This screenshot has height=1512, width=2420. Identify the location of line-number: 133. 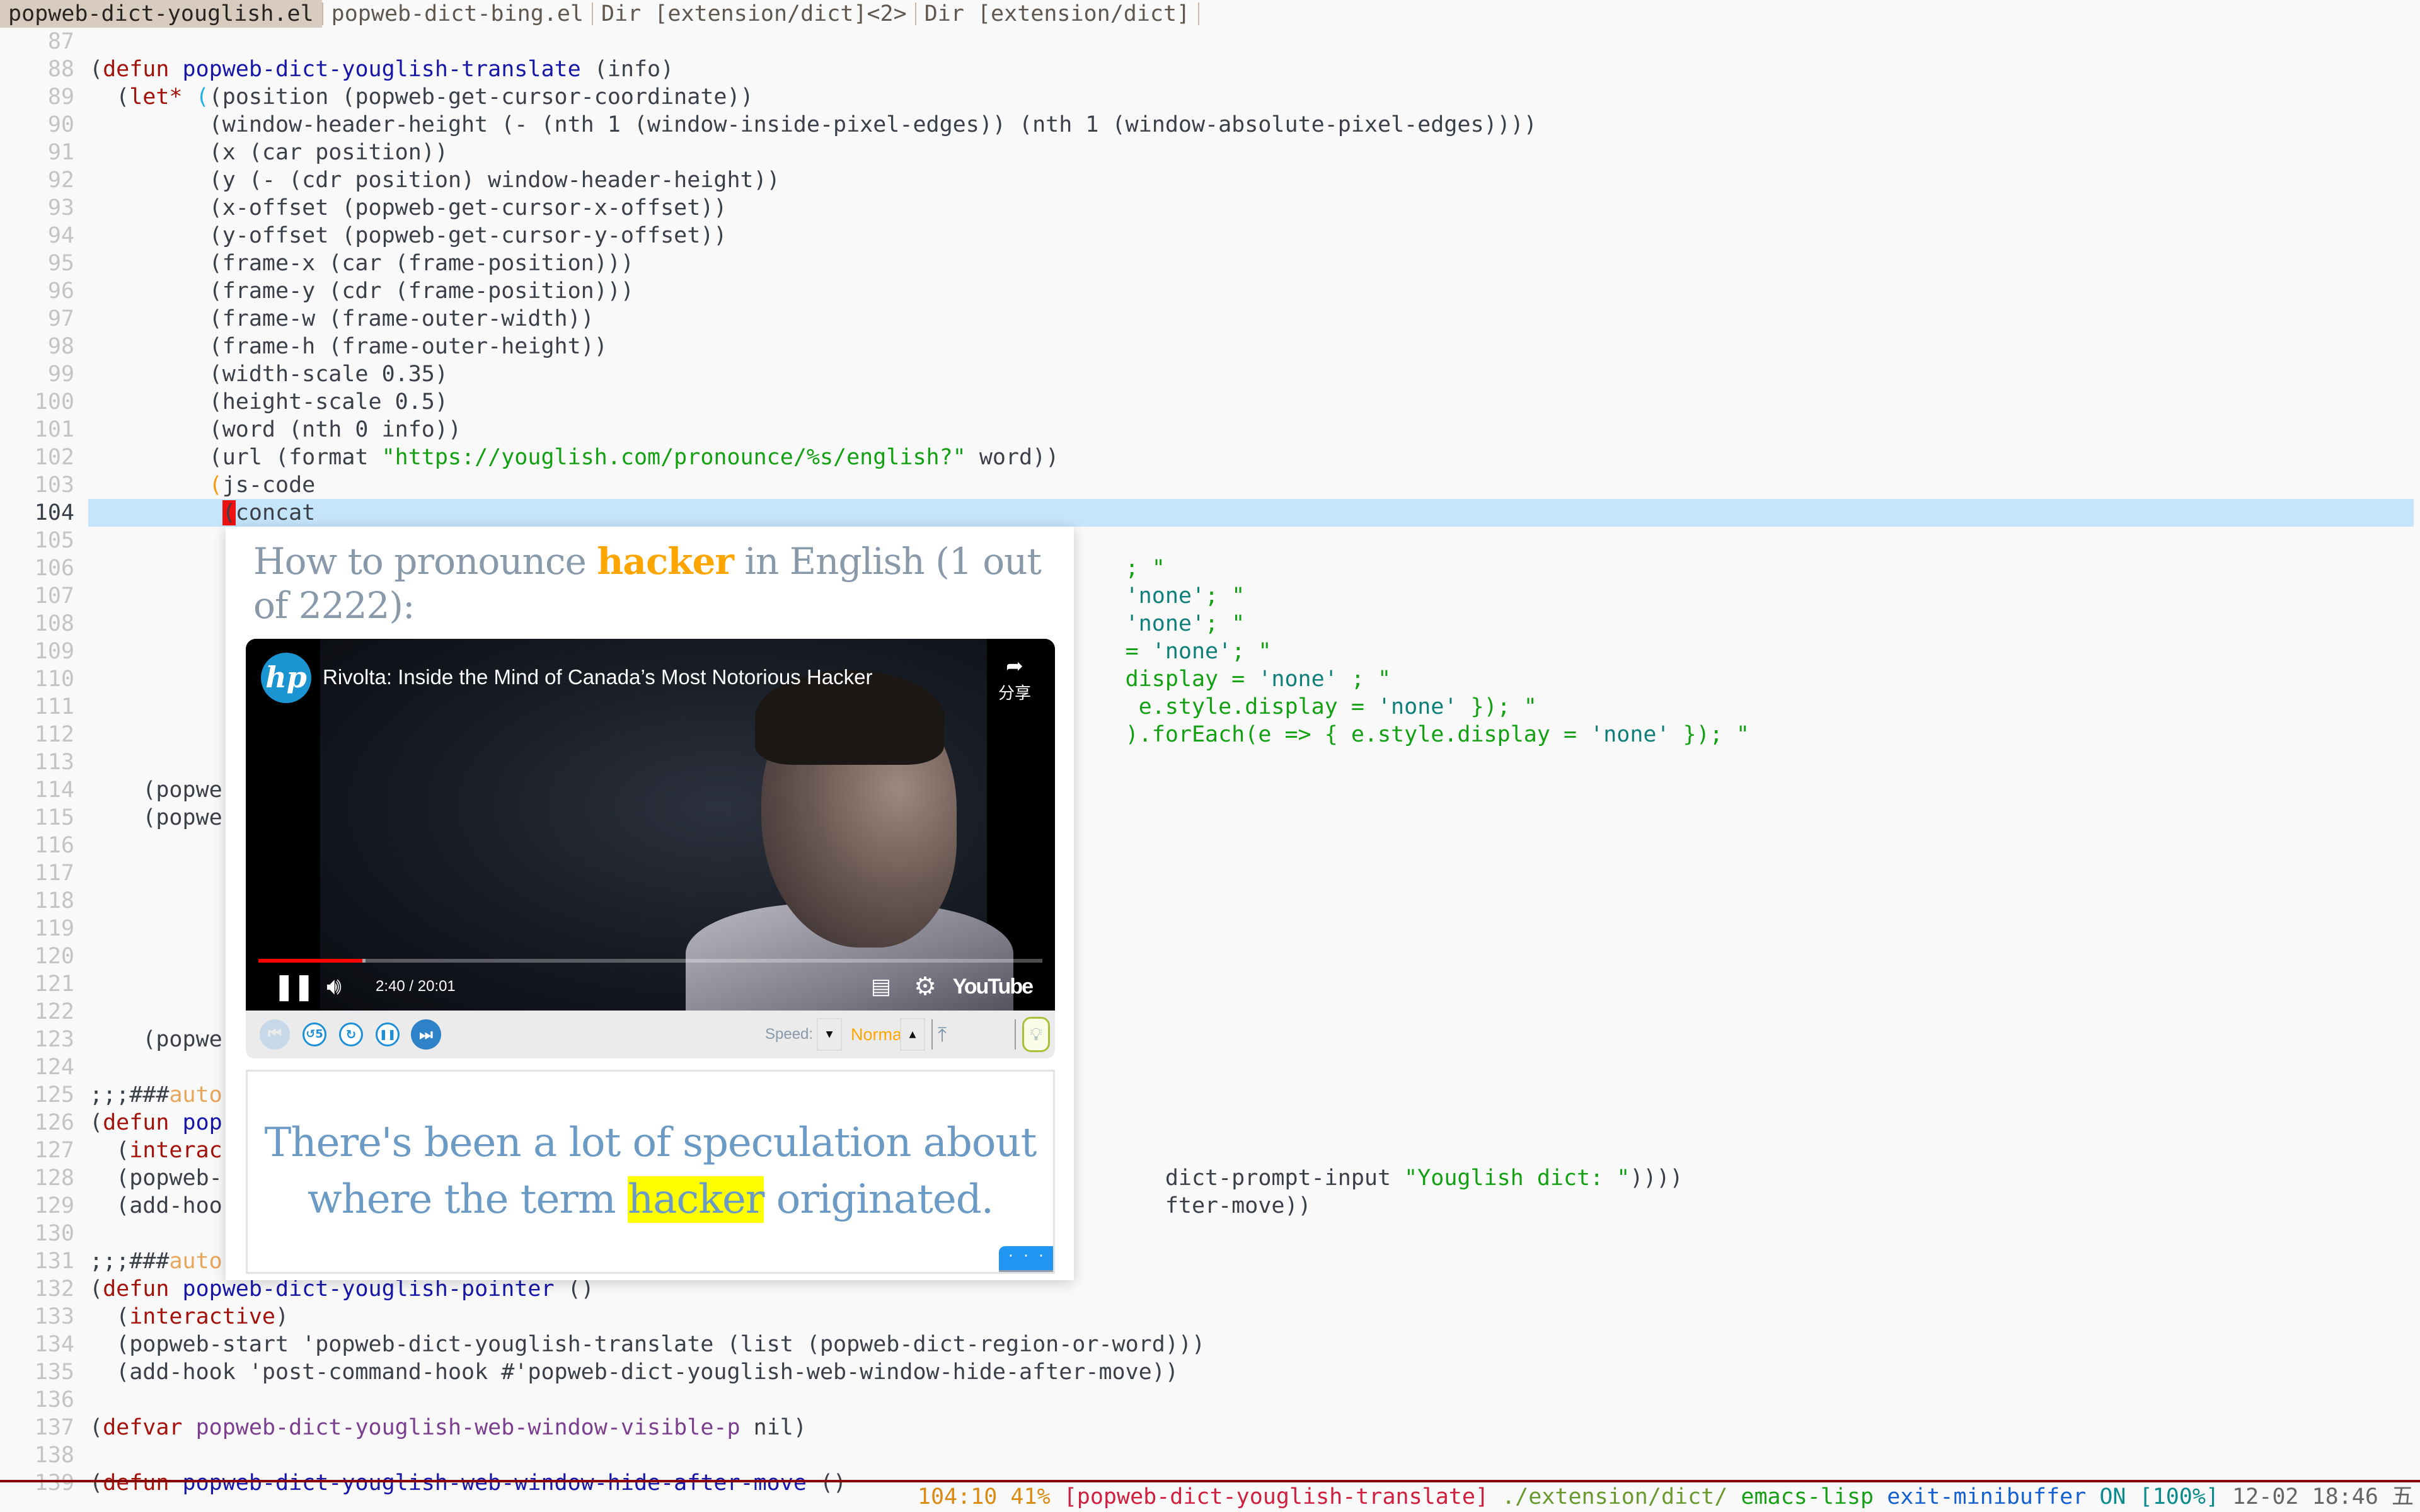
(54, 1316).